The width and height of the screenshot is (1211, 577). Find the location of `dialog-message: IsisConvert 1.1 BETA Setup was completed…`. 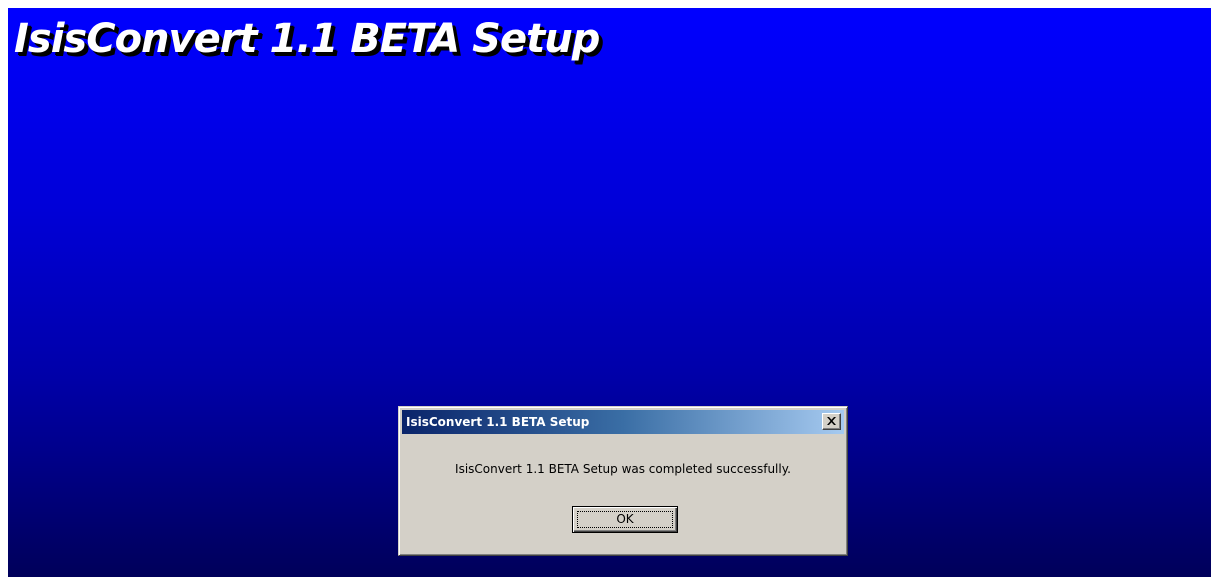

dialog-message: IsisConvert 1.1 BETA Setup was completed… is located at coordinates (623, 469).